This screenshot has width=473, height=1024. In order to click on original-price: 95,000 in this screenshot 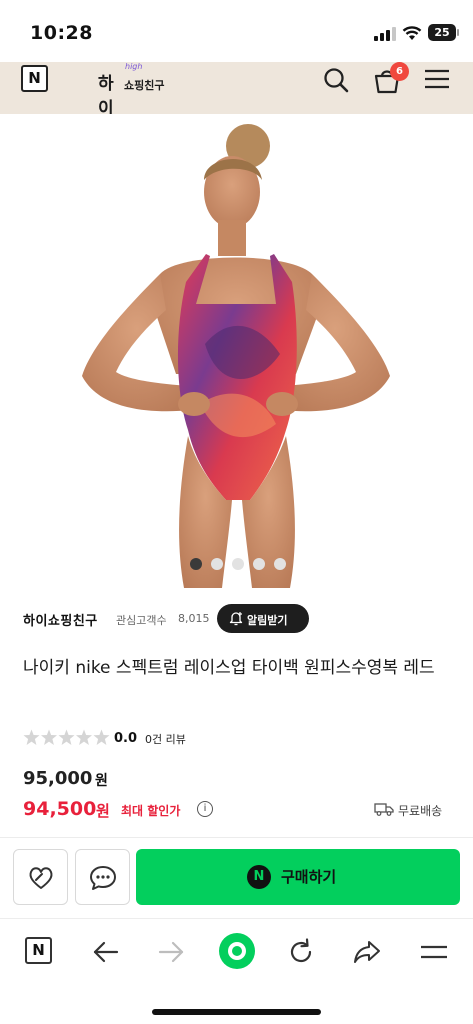, I will do `click(58, 778)`.